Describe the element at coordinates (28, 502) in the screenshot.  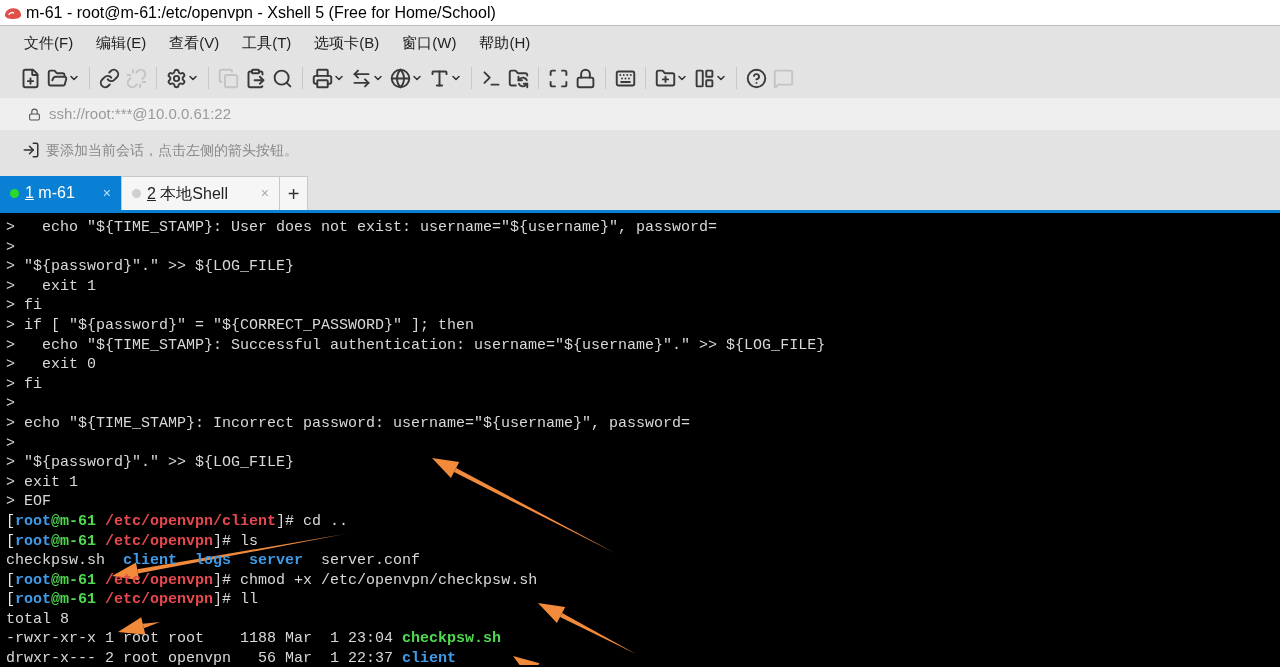
I see `terminal-line: > EOF` at that location.